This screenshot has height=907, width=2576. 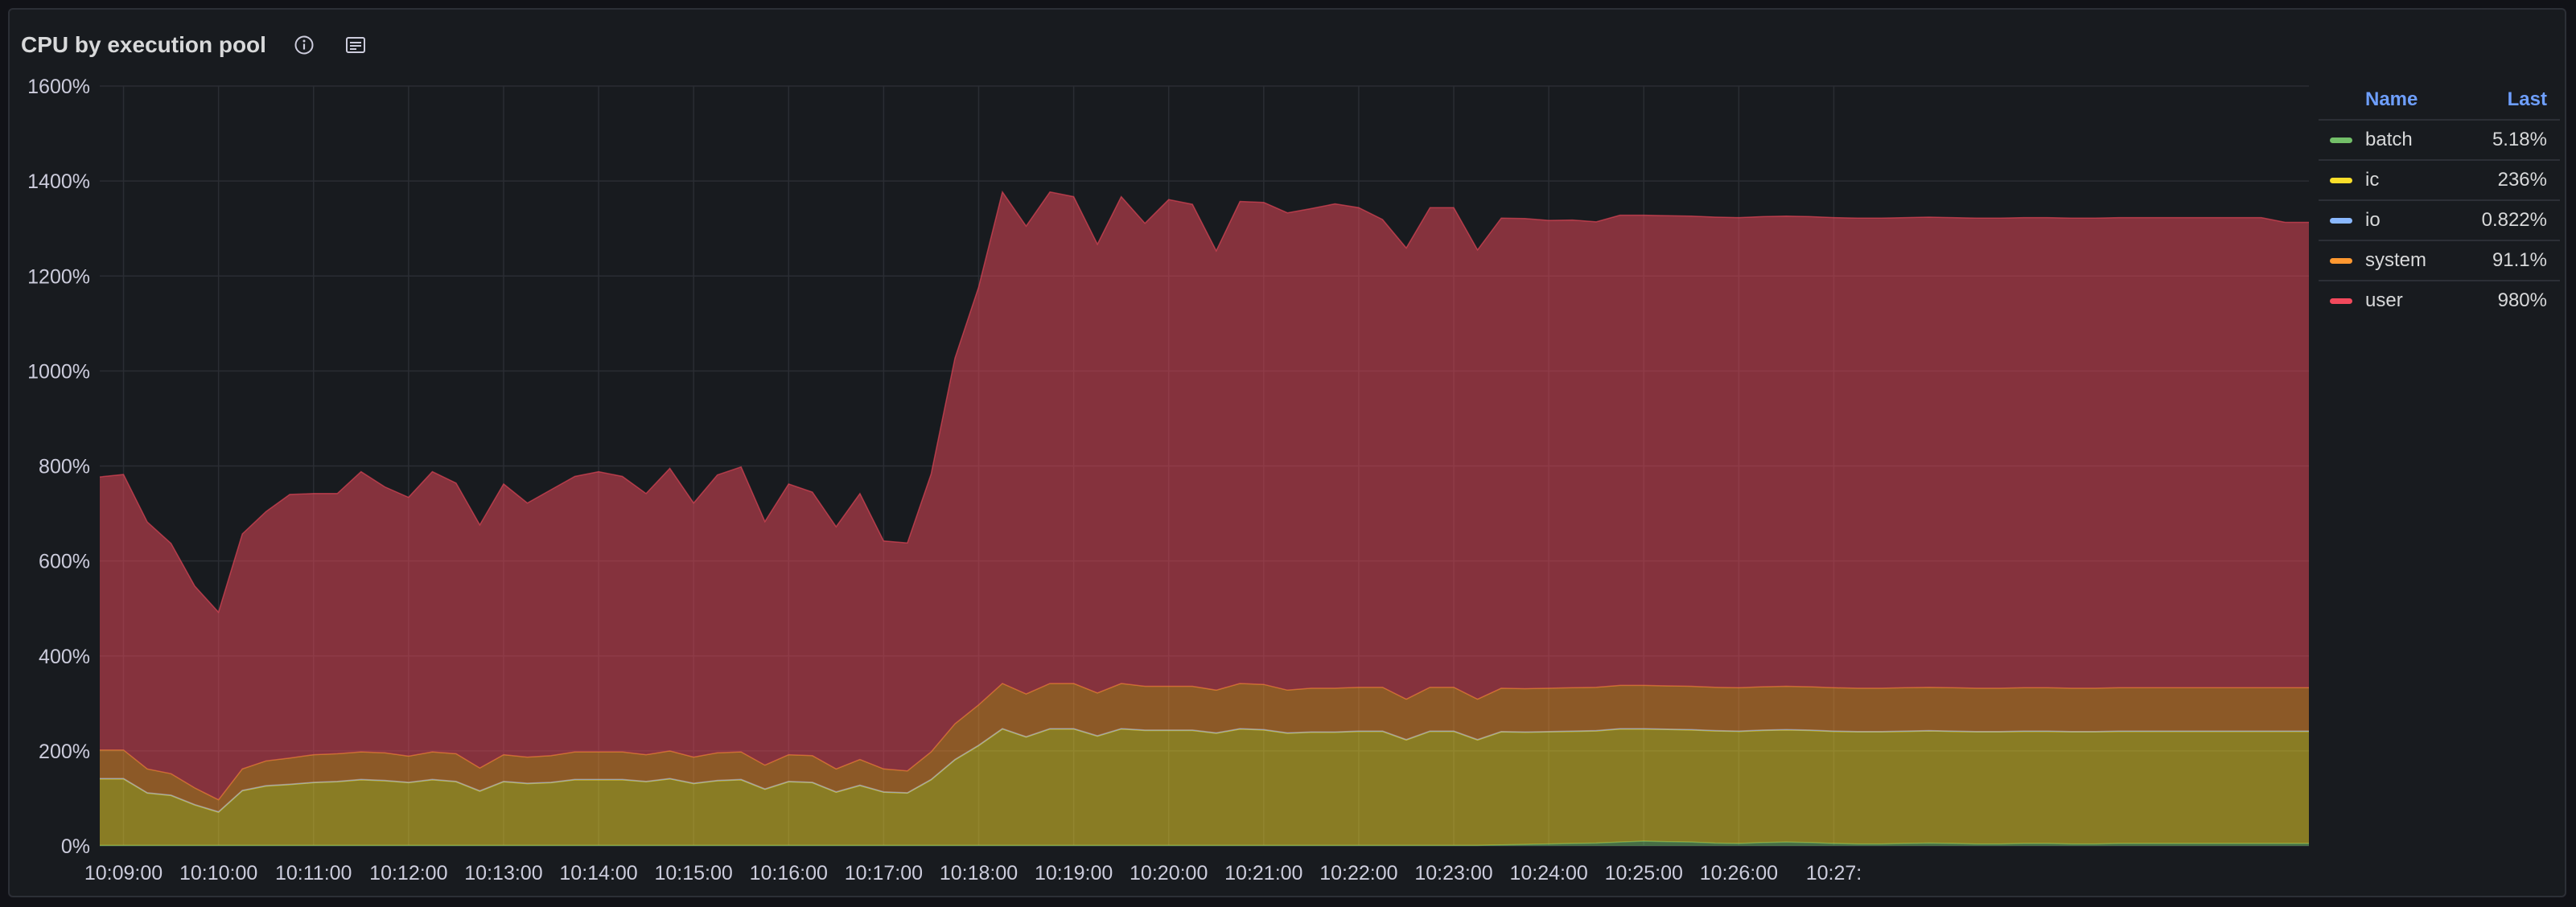 I want to click on y-tick-label: 1000%, so click(x=58, y=371).